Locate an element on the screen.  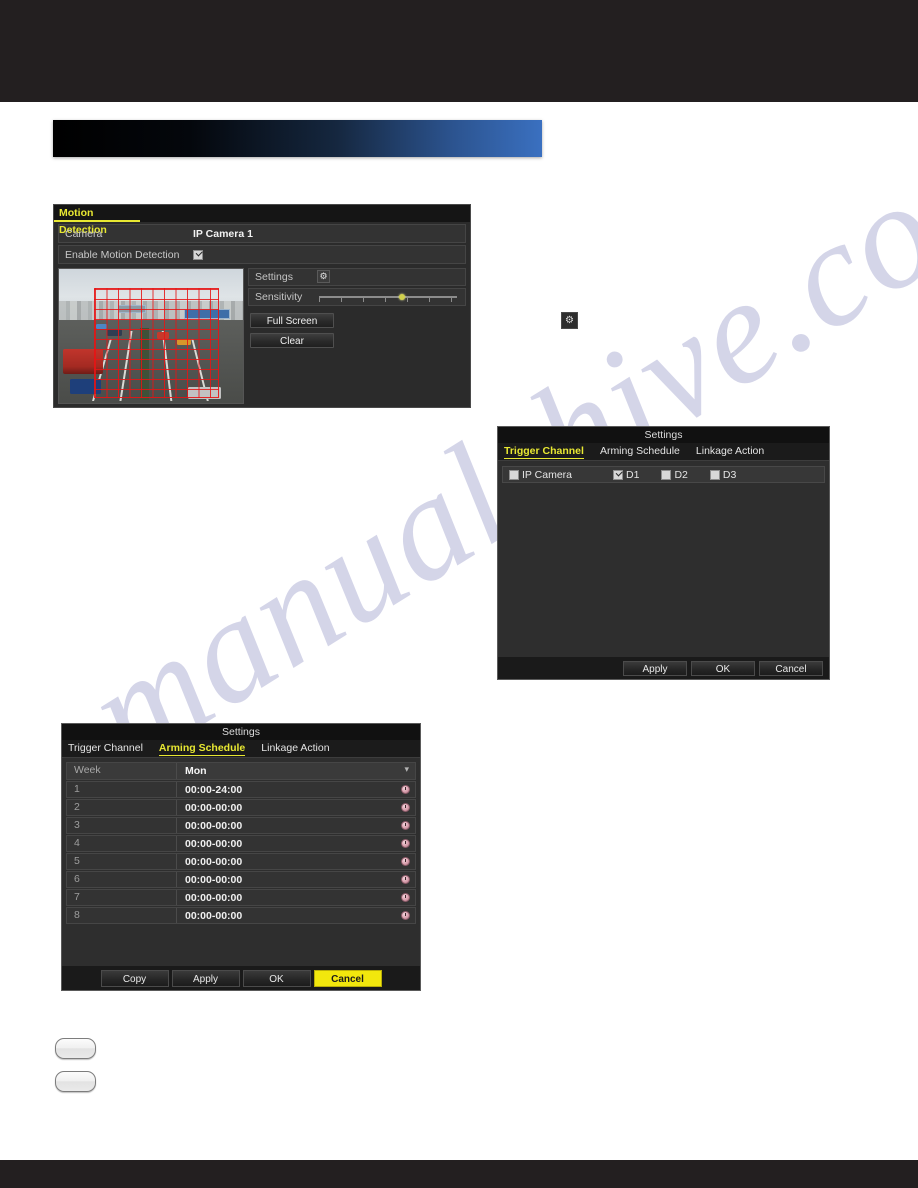
sensitivity-slider-knob is located at coordinates (402, 297).